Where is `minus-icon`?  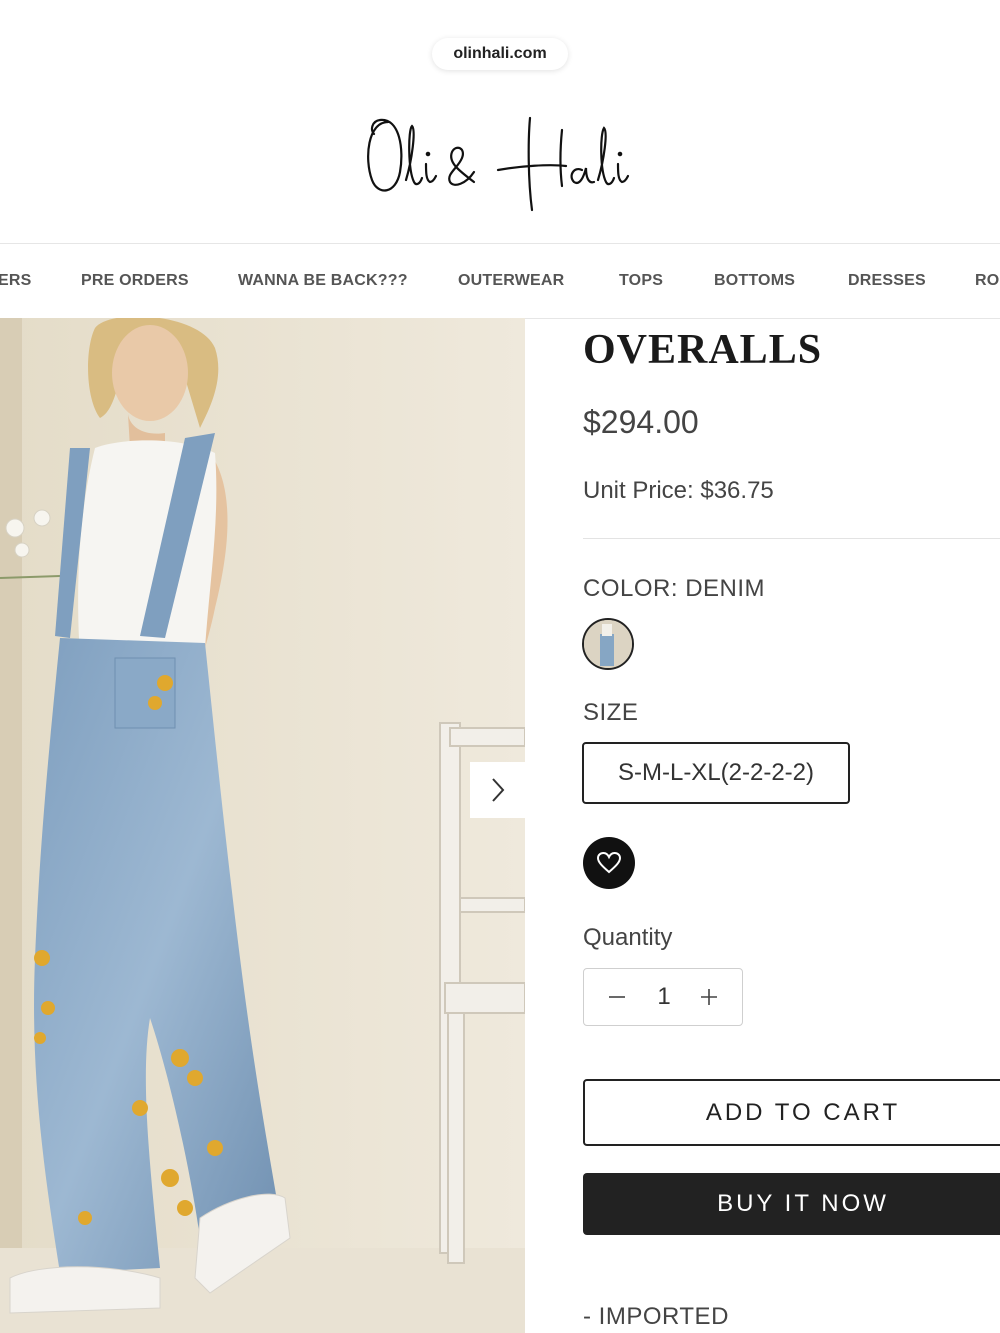
minus-icon is located at coordinates (617, 997).